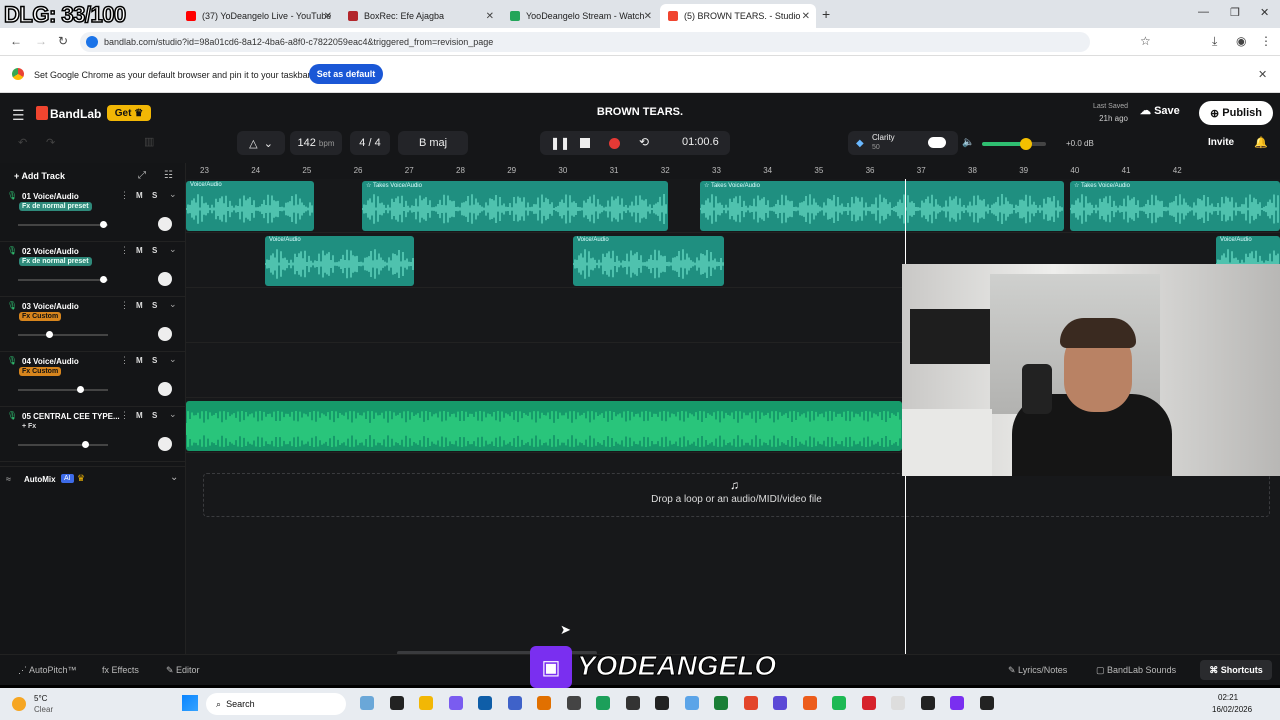 This screenshot has width=1280, height=720. What do you see at coordinates (16, 41) in the screenshot?
I see `back-icon: ←` at bounding box center [16, 41].